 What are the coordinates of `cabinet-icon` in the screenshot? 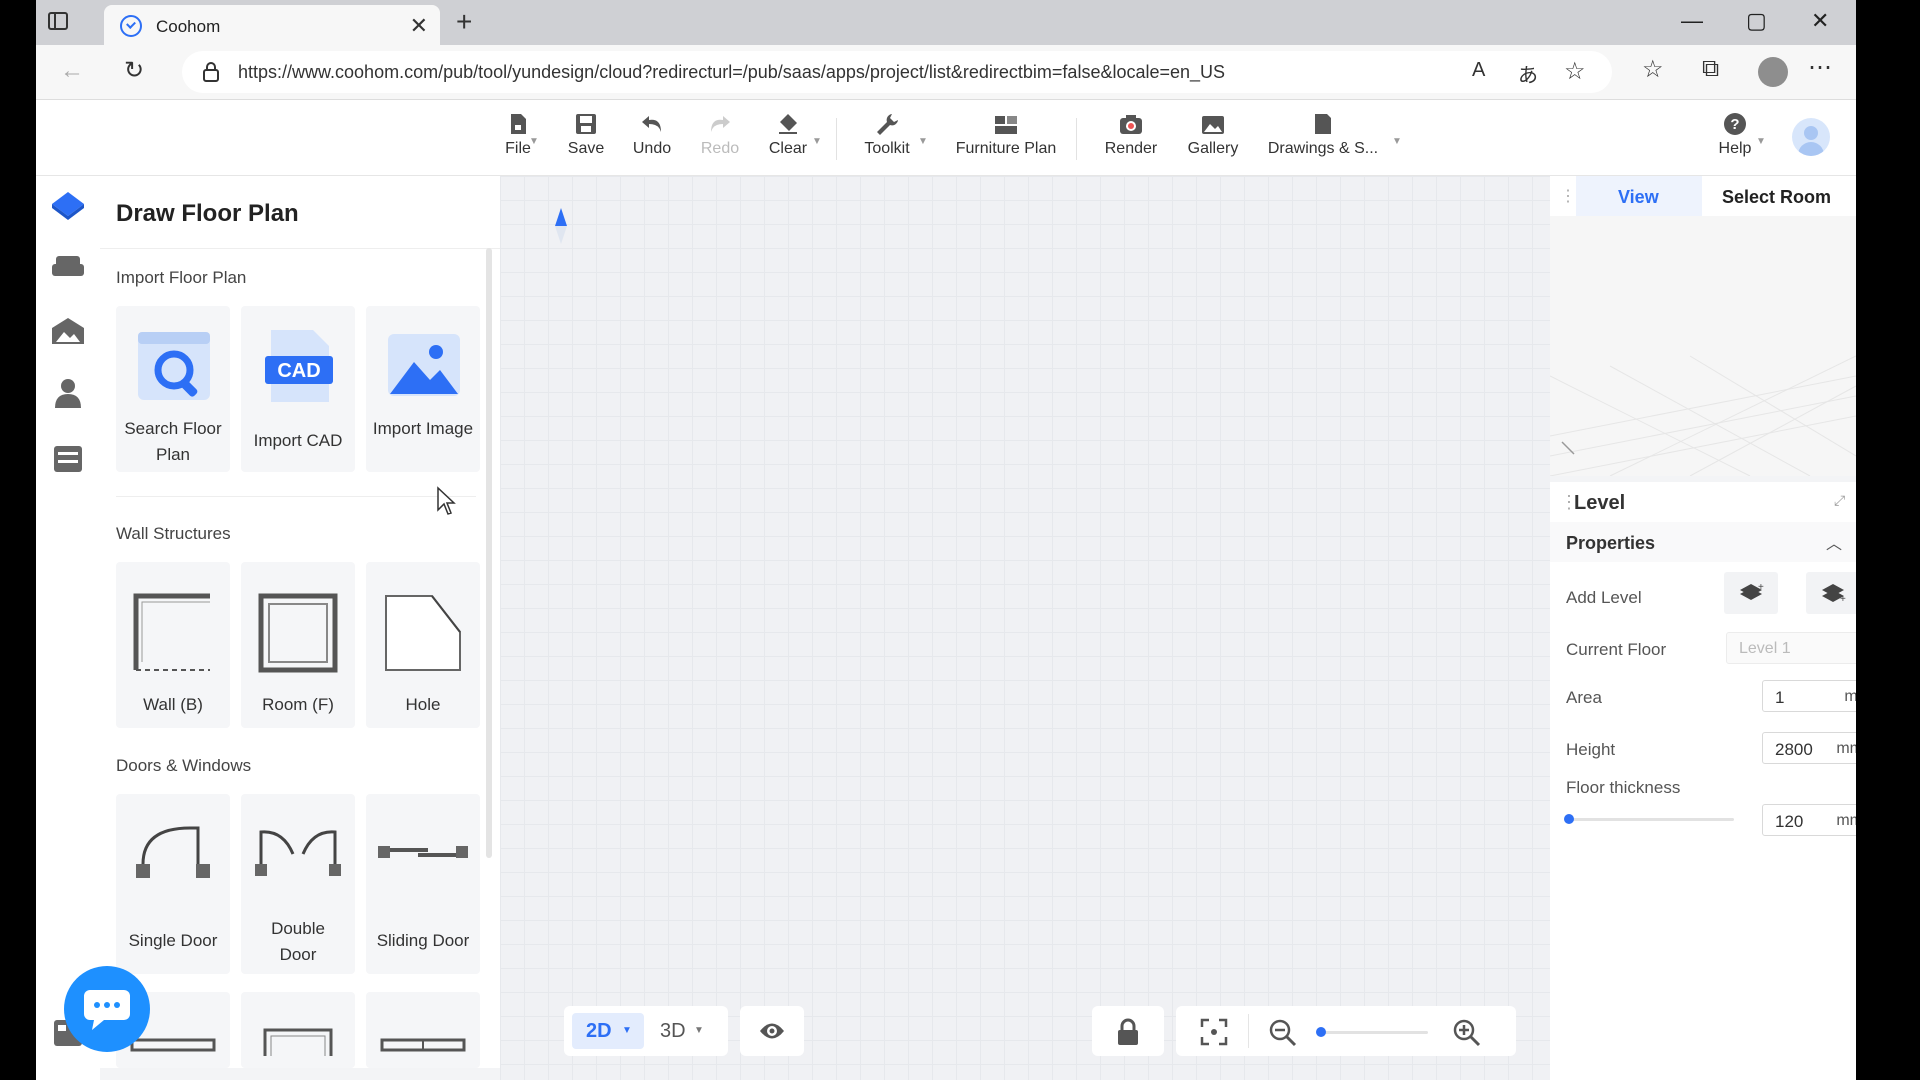 It's located at (68, 459).